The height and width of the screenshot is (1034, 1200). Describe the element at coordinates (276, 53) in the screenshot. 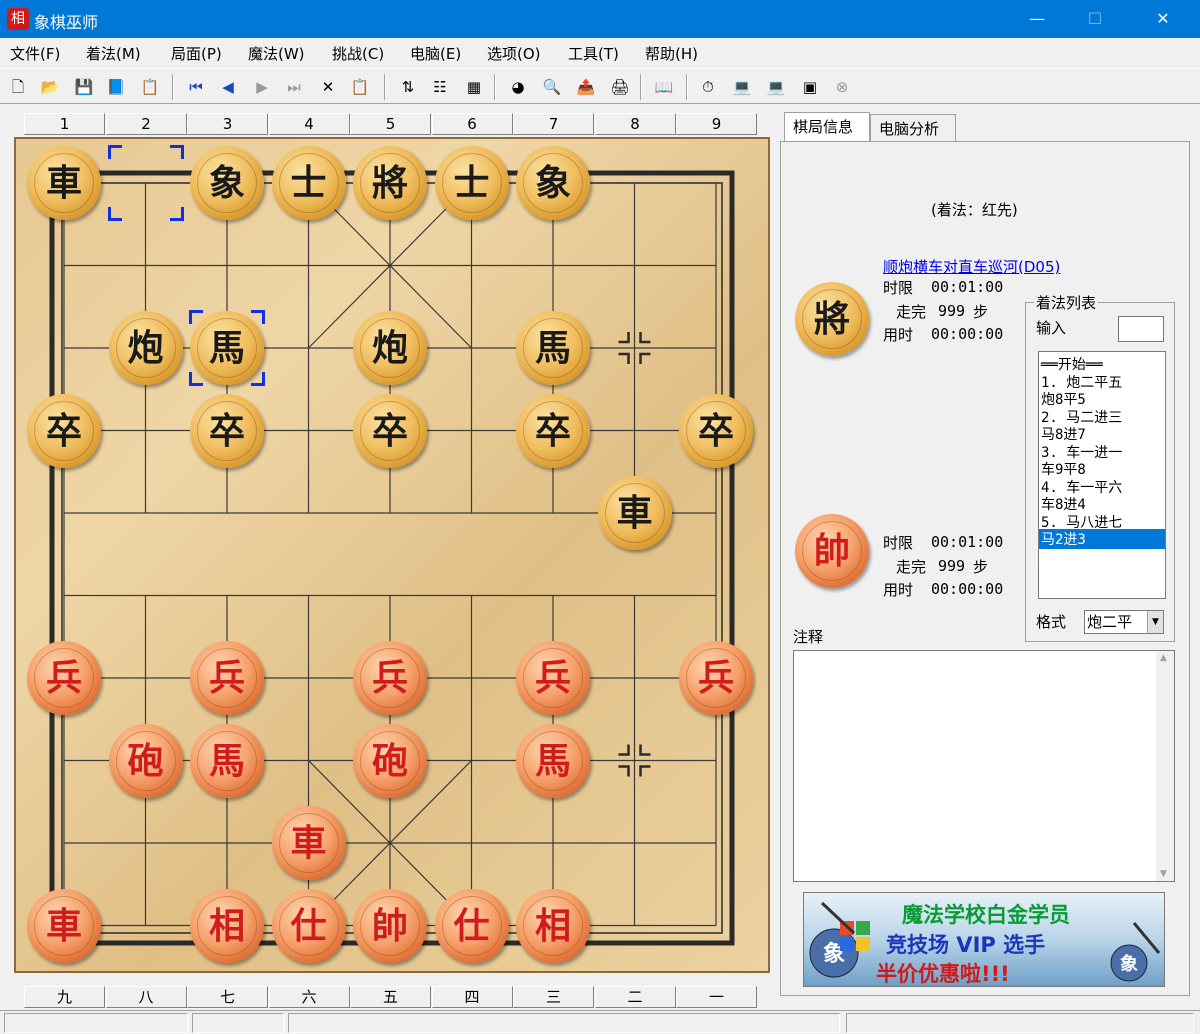

I see `menu-magic: 魔法(W)` at that location.